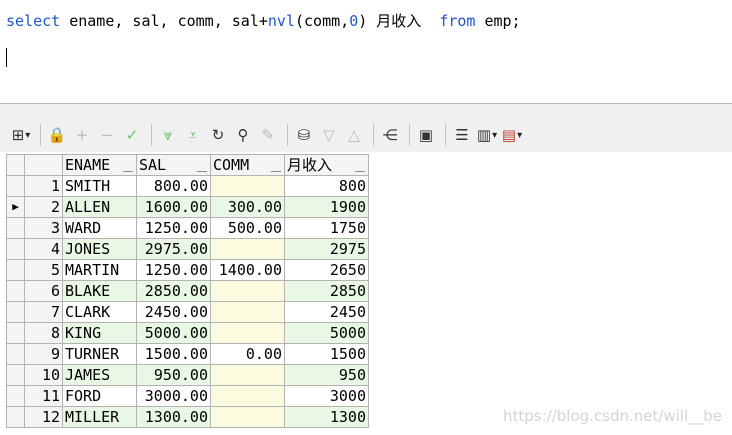  I want to click on cell-ename: MARTIN, so click(99, 270).